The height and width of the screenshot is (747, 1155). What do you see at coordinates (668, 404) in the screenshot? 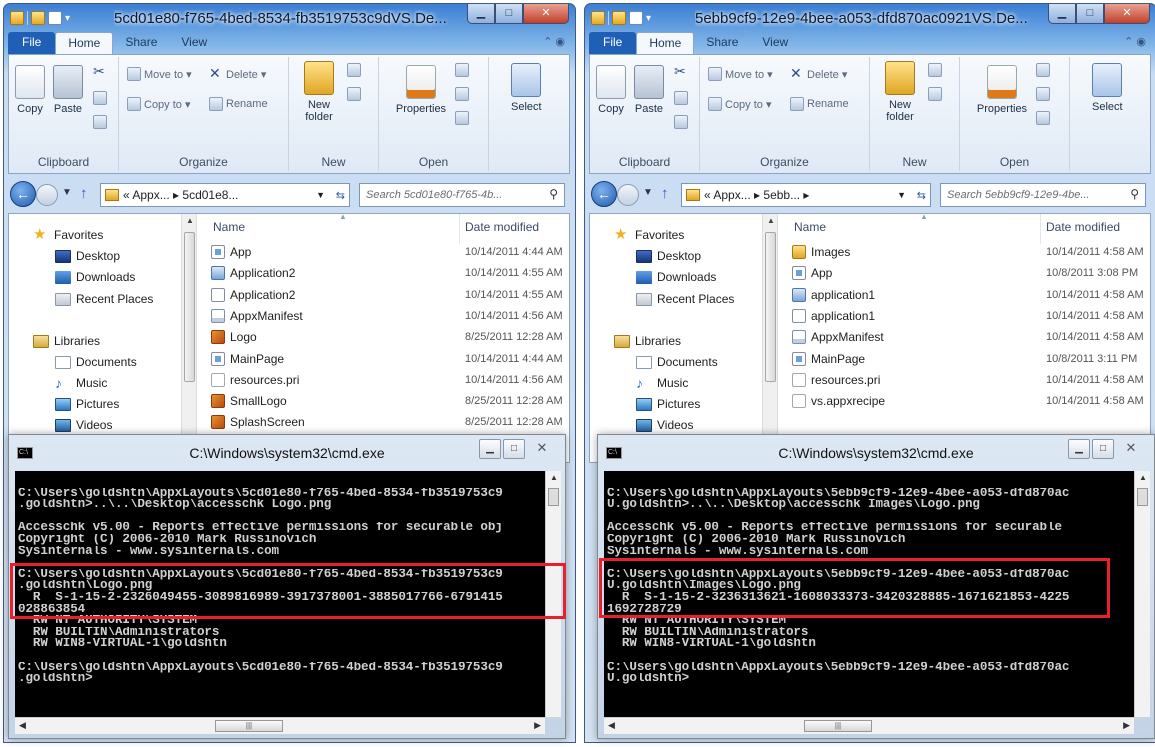
I see `nav-pictures: Pictures` at bounding box center [668, 404].